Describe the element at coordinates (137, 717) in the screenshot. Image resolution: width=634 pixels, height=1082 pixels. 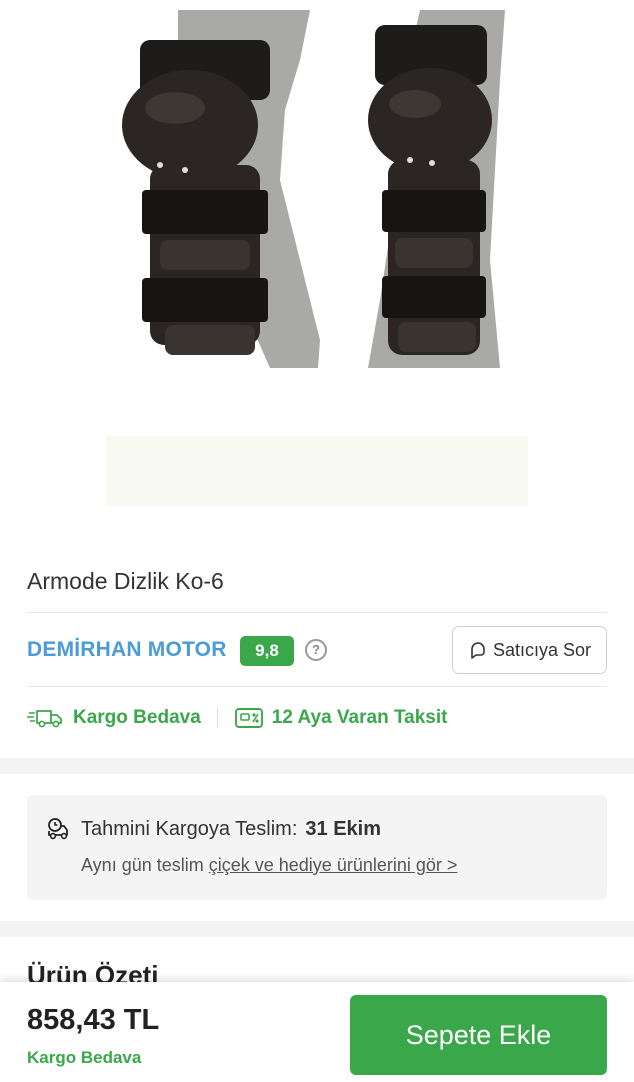
I see `free-shipping-label: Kargo Bedava` at that location.